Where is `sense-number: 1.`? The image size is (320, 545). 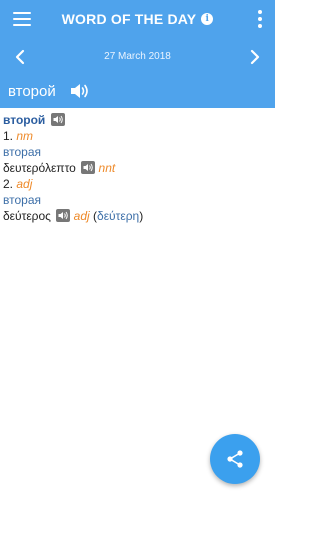
sense-number: 1. is located at coordinates (8, 136).